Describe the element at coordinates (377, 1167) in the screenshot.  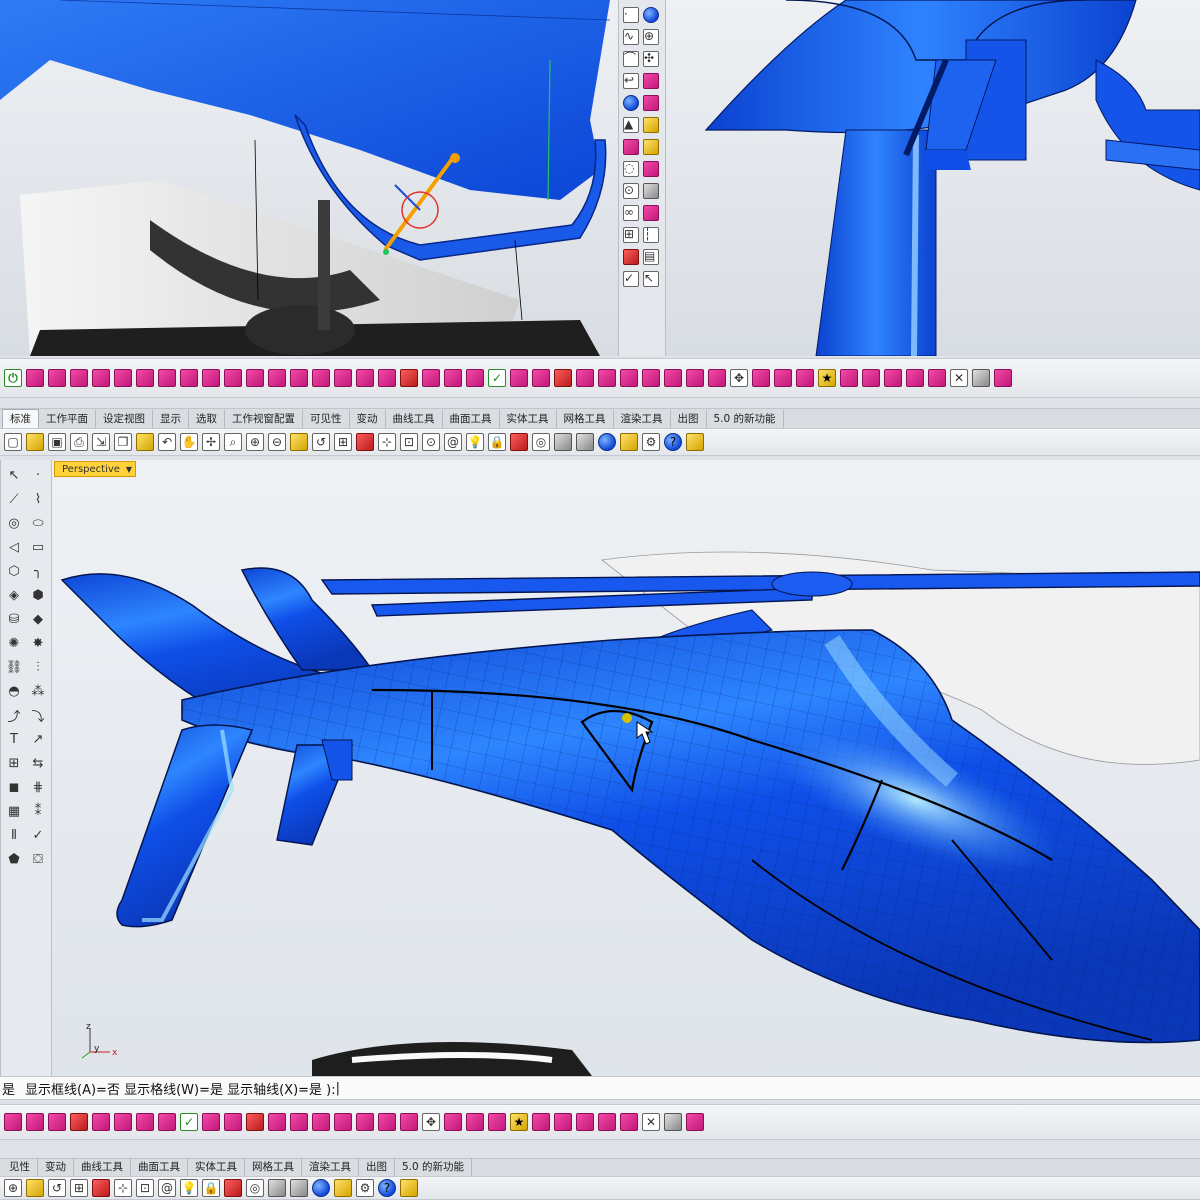
I see `tab-drafting: 出图` at that location.